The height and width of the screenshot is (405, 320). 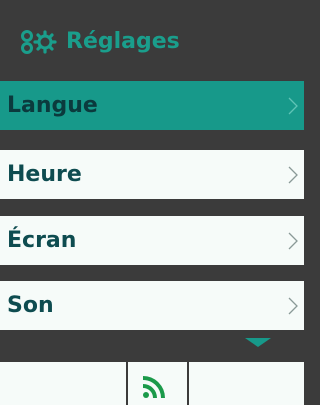 I want to click on page-title: Réglages, so click(x=123, y=41).